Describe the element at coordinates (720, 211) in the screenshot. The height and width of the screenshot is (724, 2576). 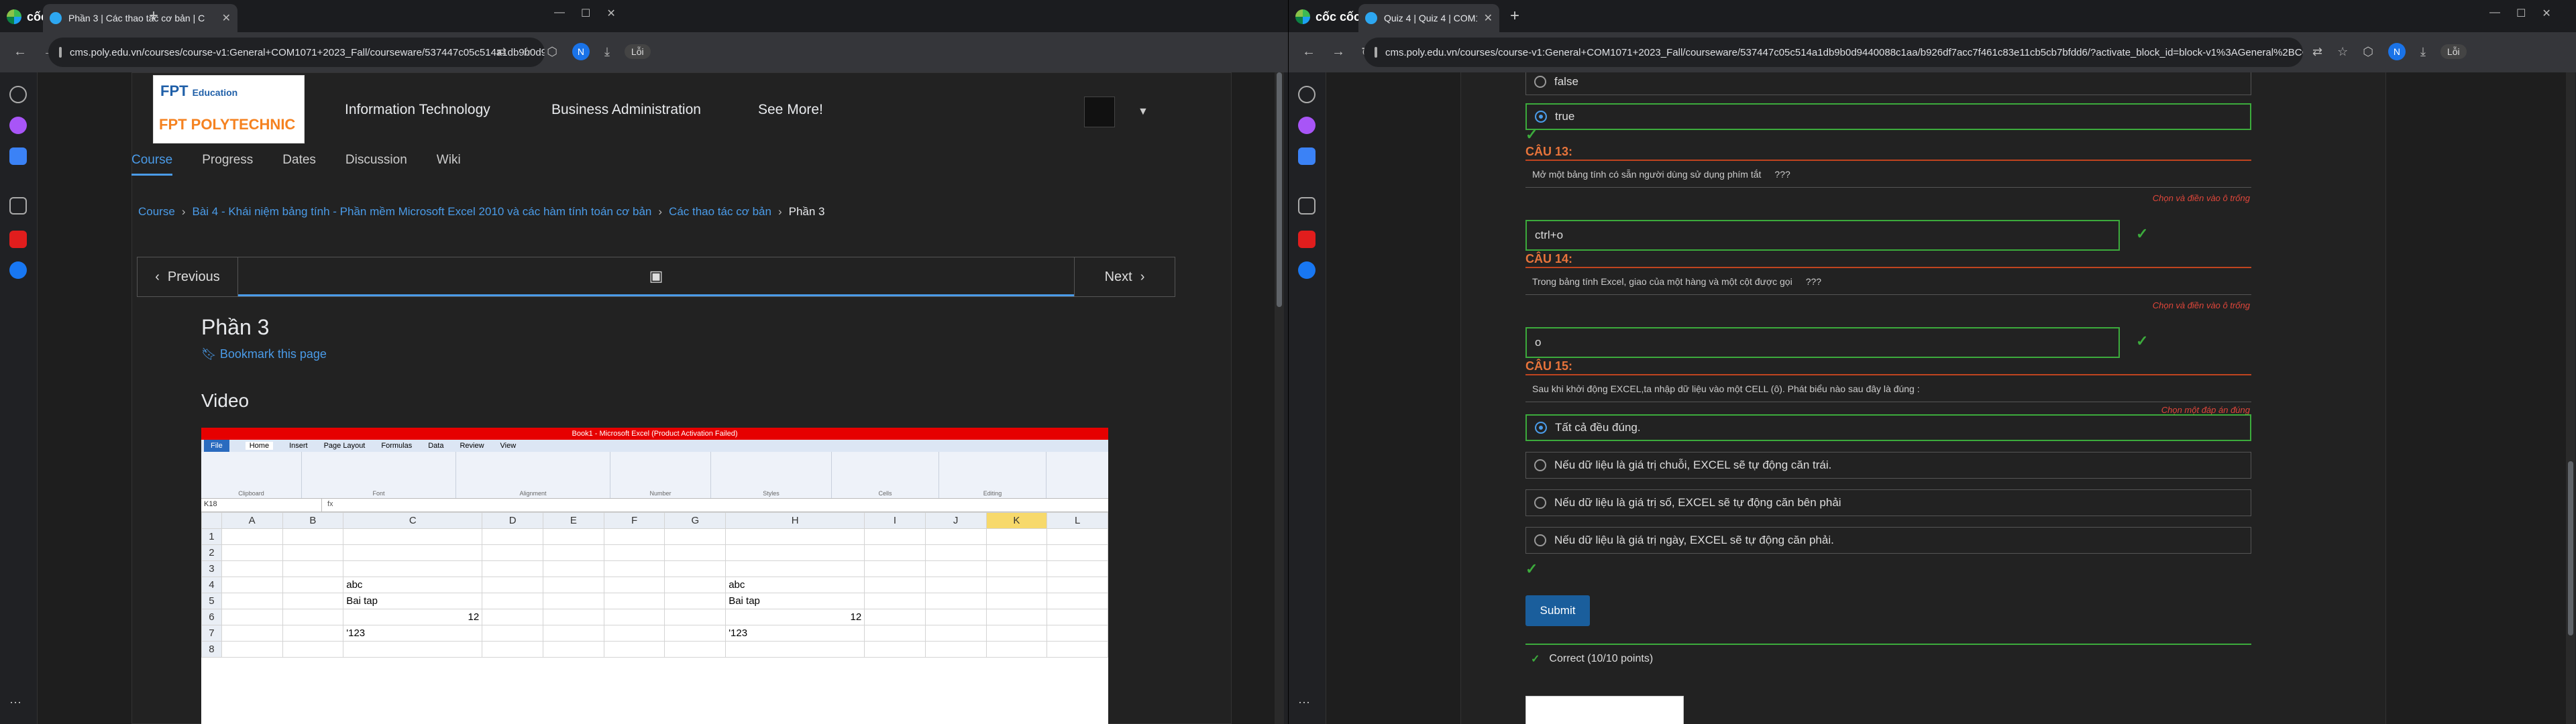
I see `crumb-section: Các thao tác cơ bản` at that location.